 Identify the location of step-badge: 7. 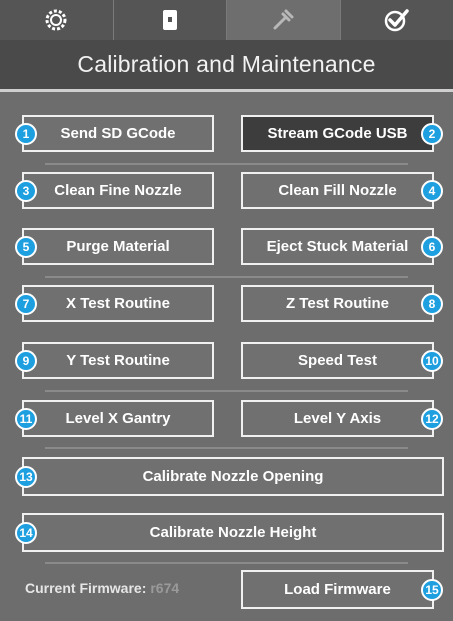
(26, 303).